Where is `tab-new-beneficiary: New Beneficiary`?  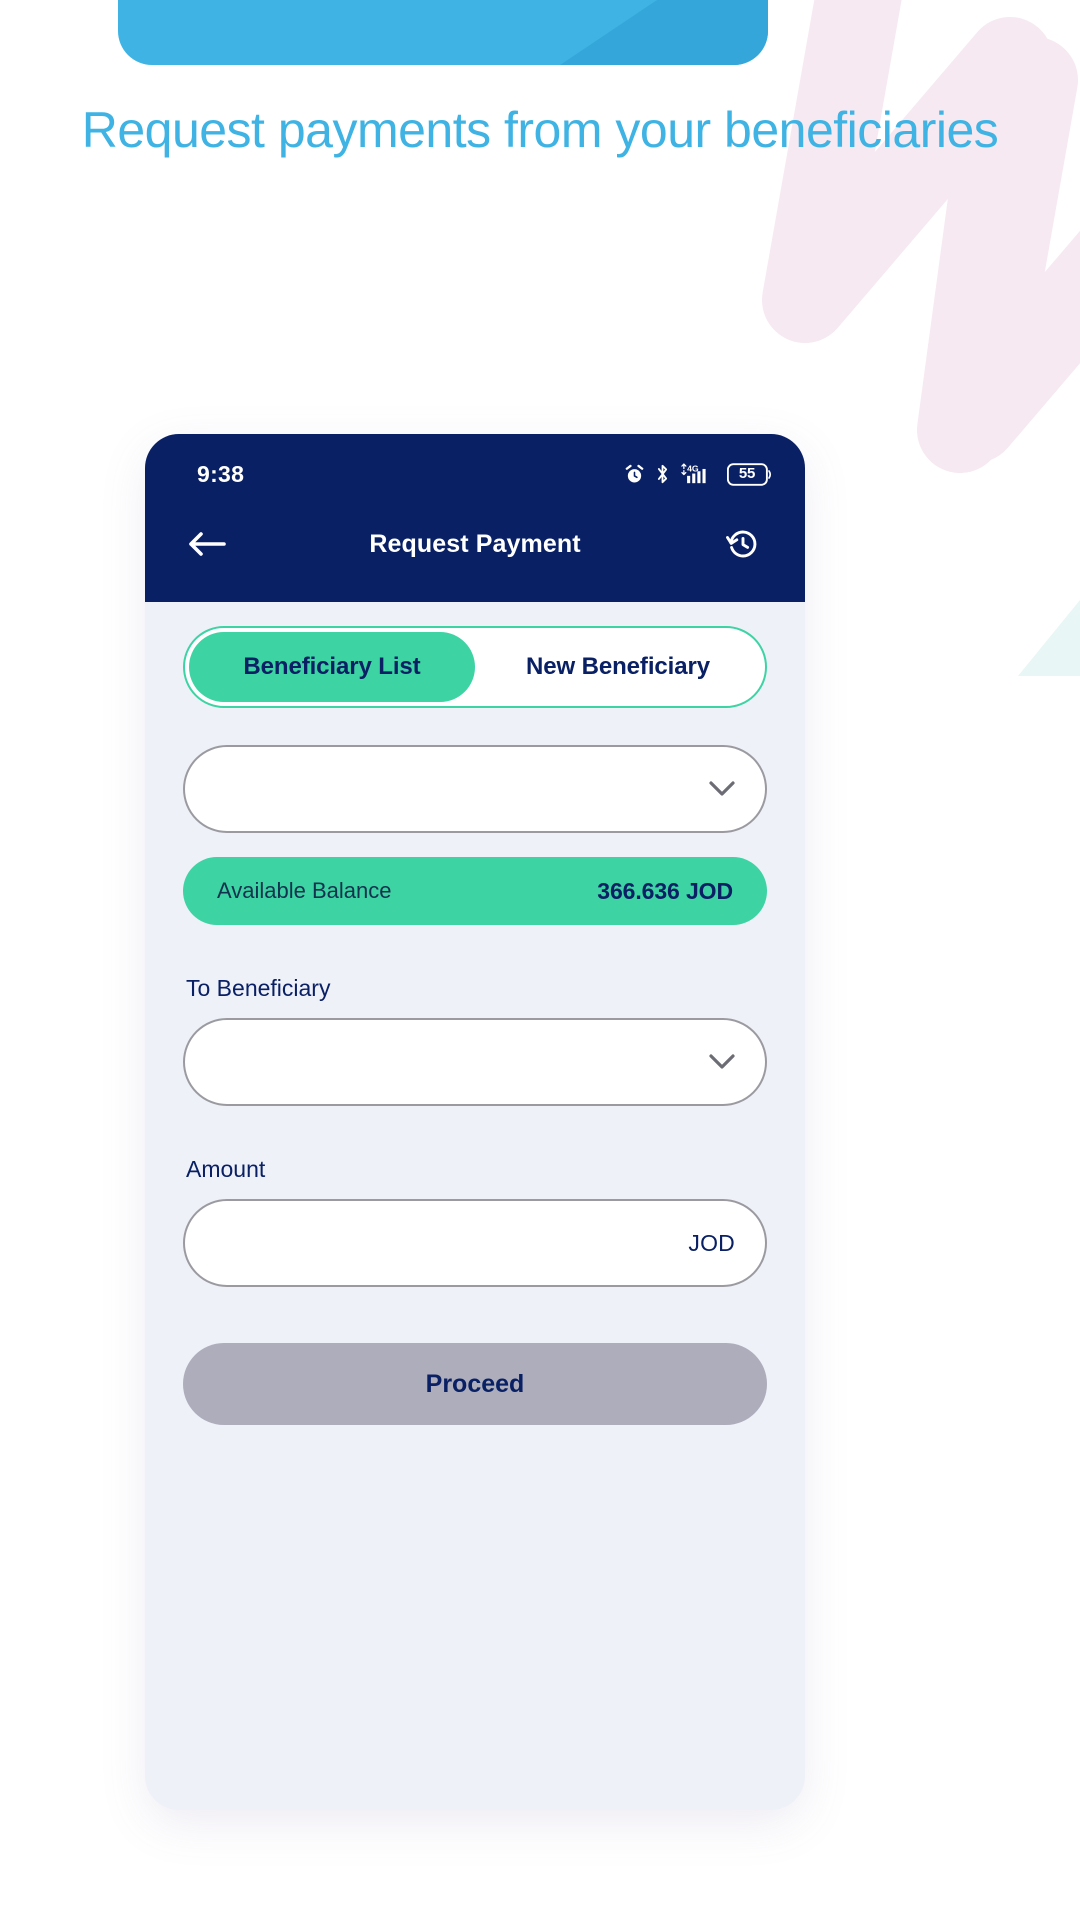 tab-new-beneficiary: New Beneficiary is located at coordinates (618, 667).